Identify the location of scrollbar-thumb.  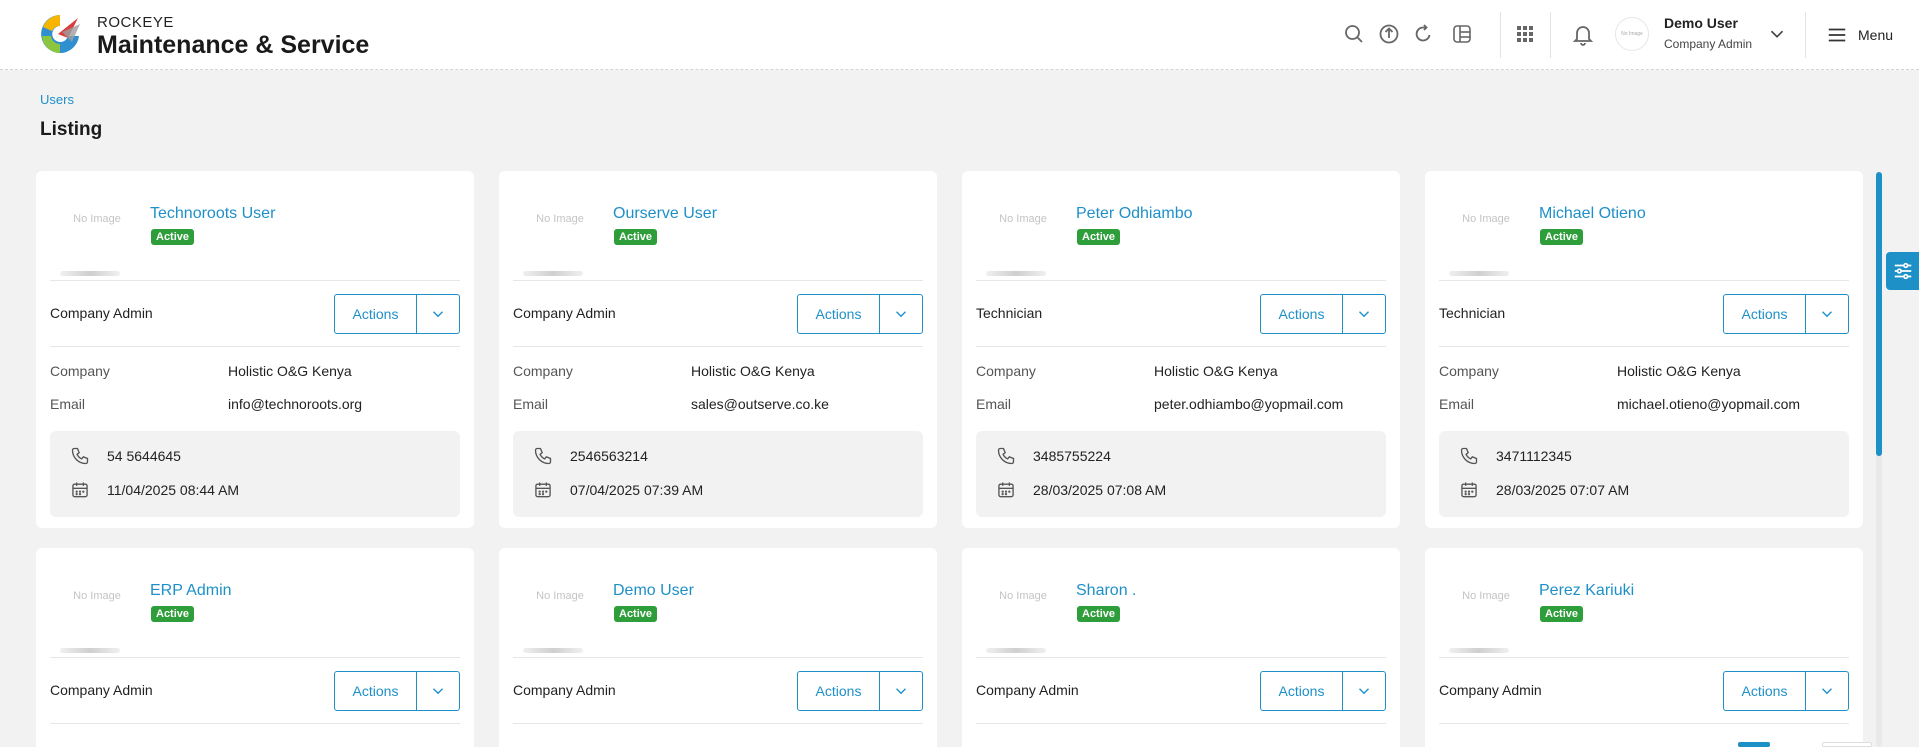
(1879, 314).